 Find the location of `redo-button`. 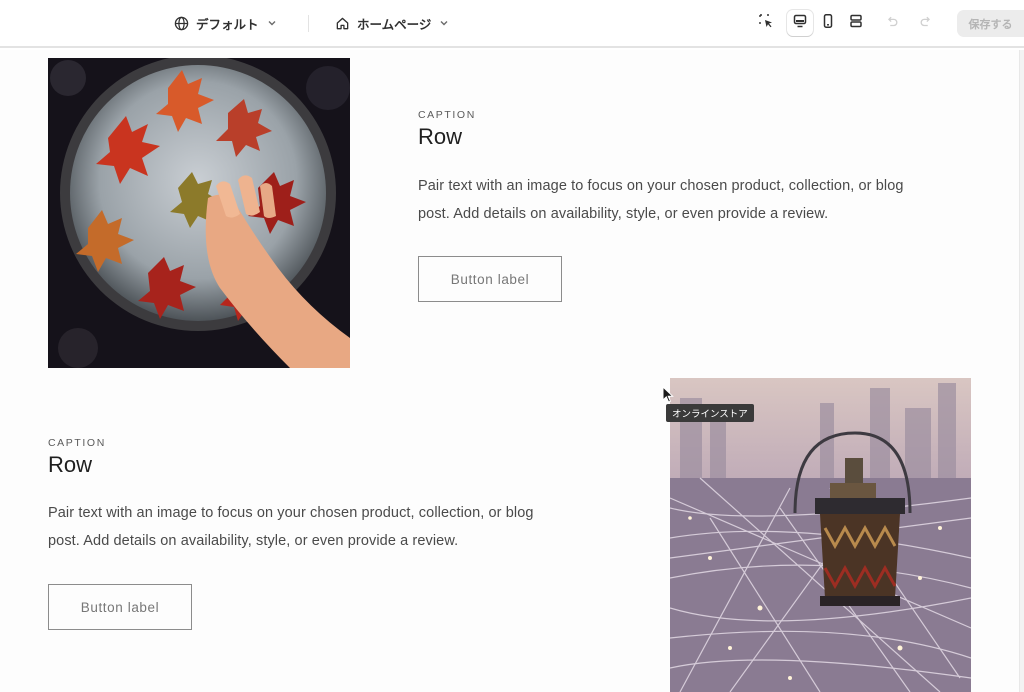

redo-button is located at coordinates (926, 23).